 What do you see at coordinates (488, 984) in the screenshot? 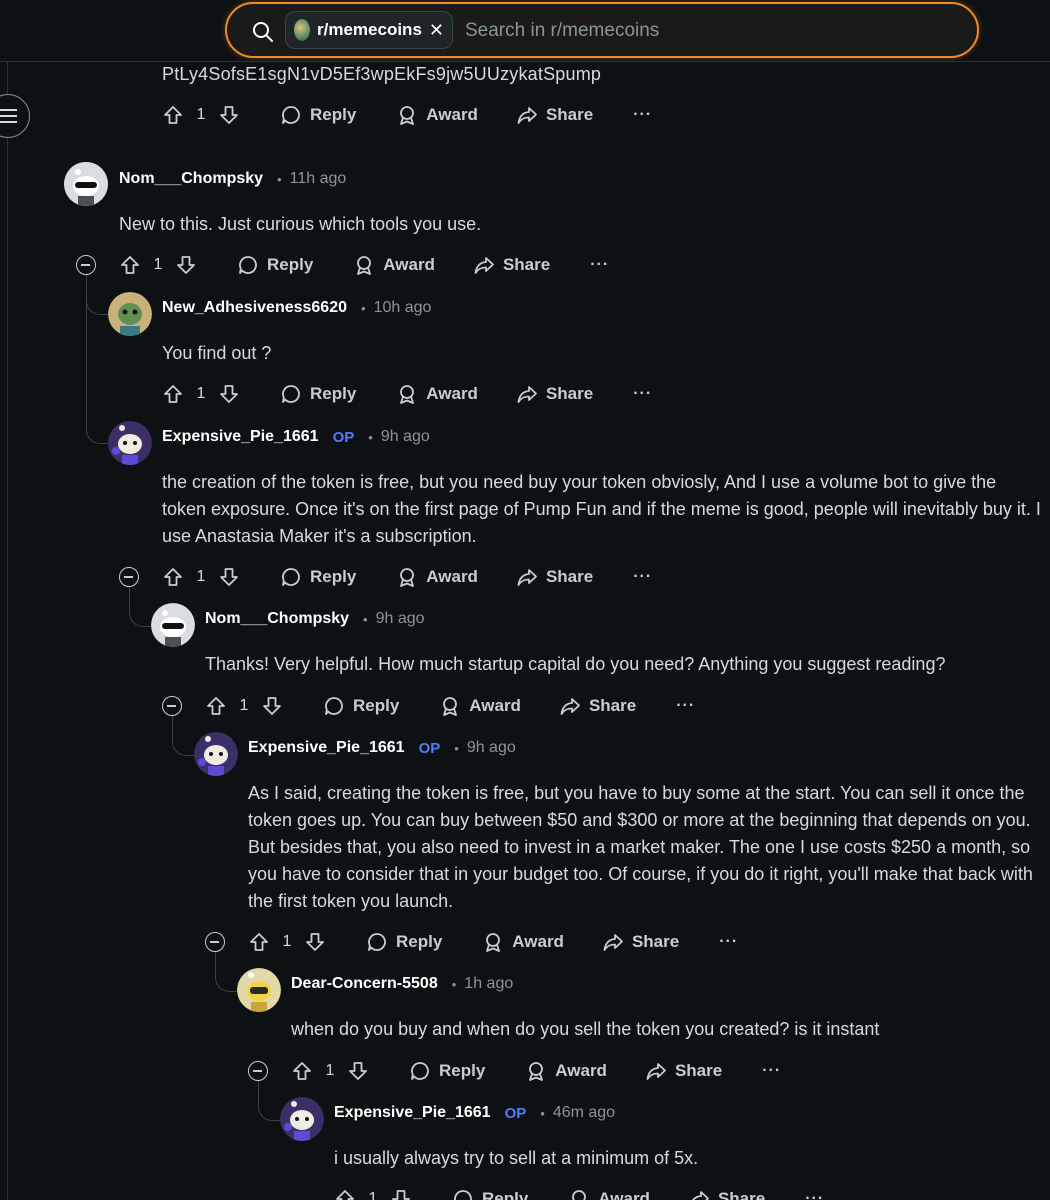
I see `timestamp: 1h ago` at bounding box center [488, 984].